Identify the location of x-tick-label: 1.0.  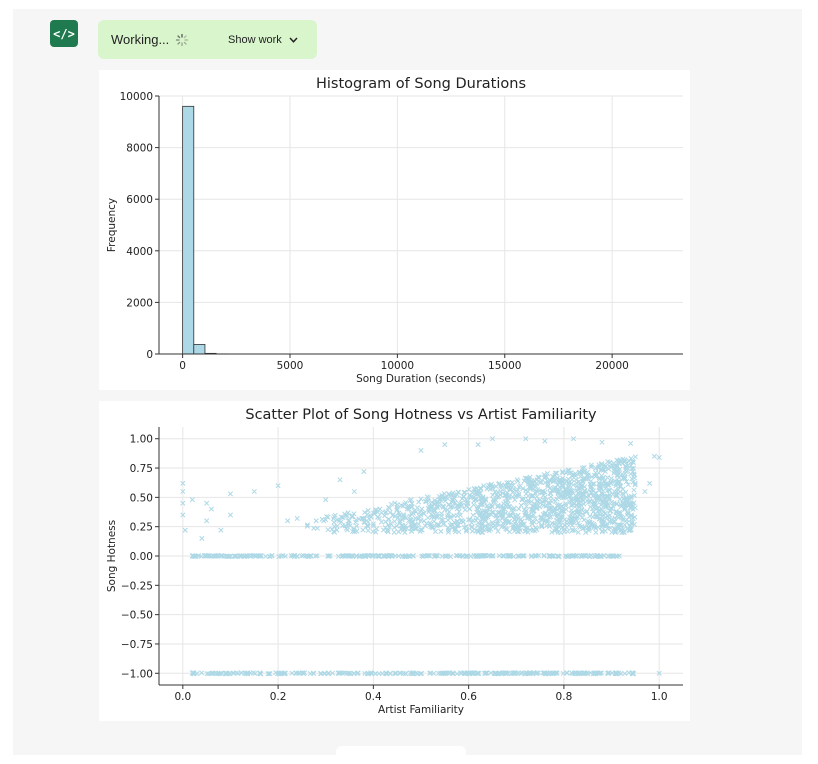
(659, 697).